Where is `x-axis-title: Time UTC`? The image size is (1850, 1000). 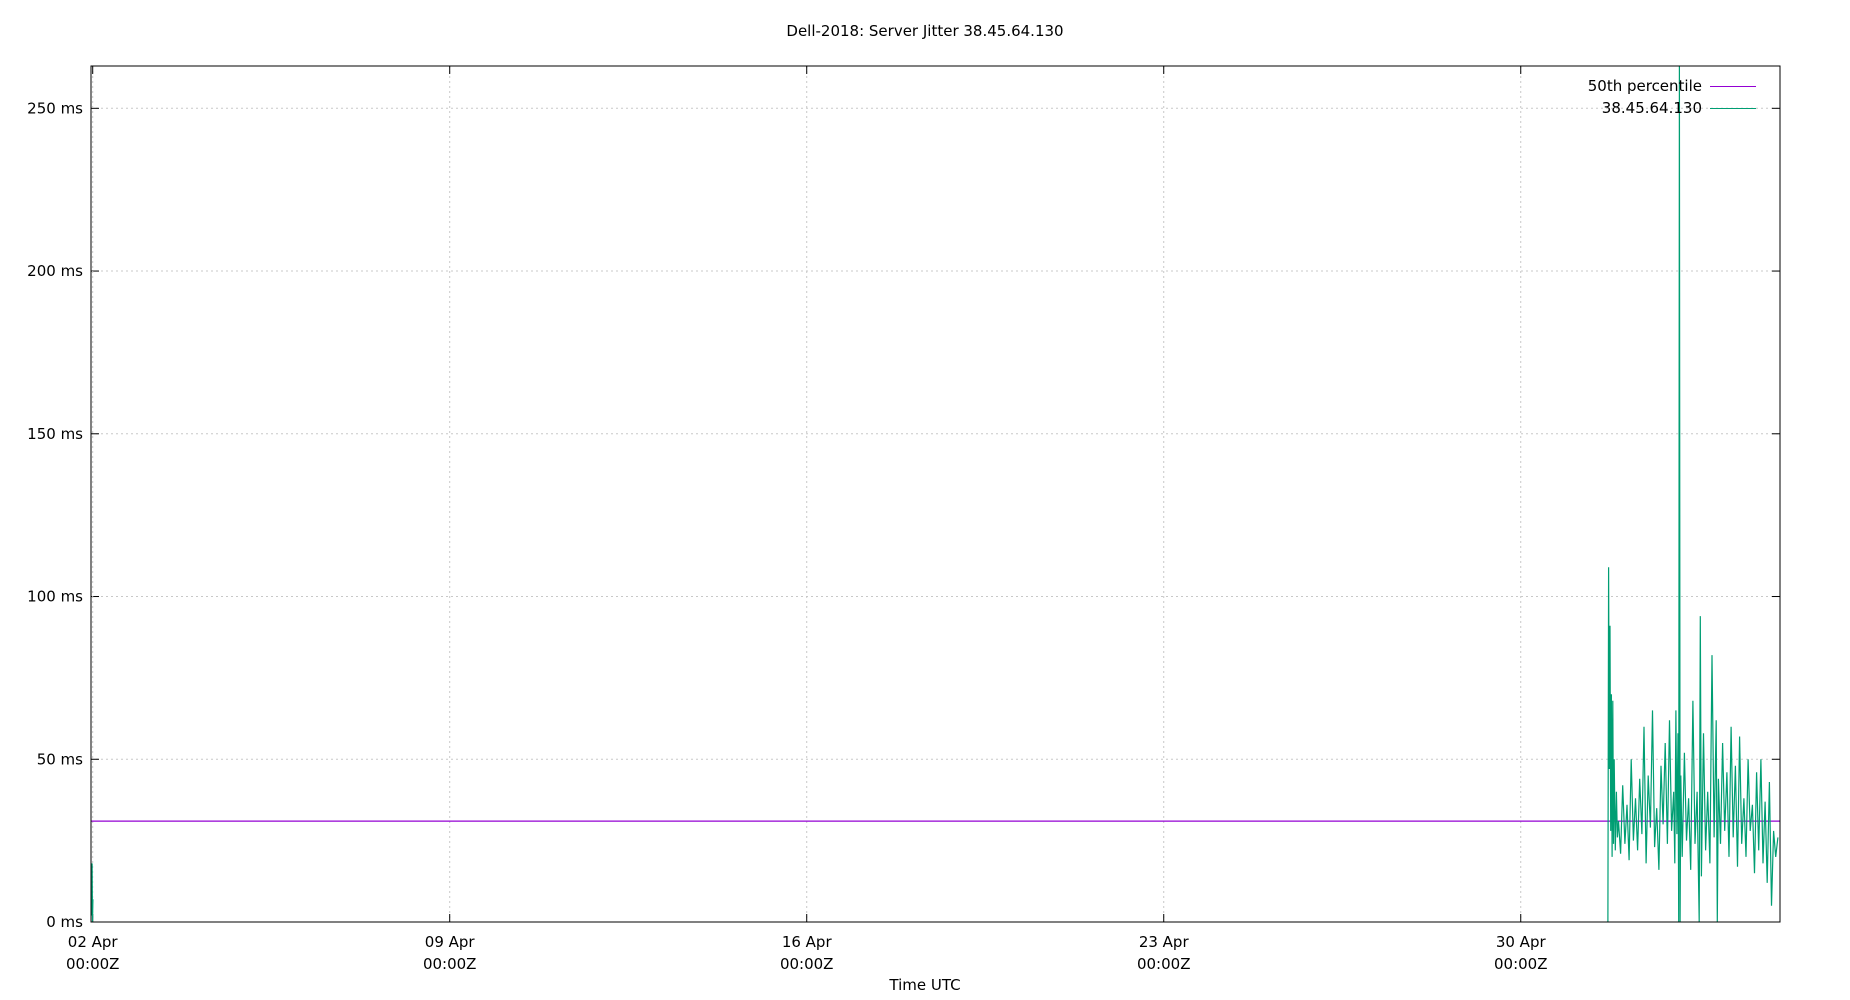
x-axis-title: Time UTC is located at coordinates (925, 985).